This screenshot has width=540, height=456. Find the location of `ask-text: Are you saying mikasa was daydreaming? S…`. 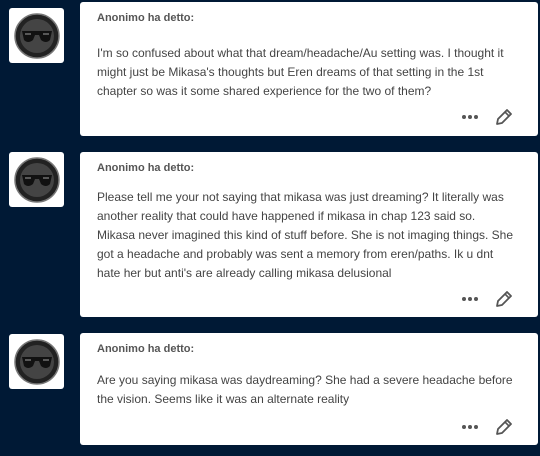

ask-text: Are you saying mikasa was daydreaming? S… is located at coordinates (305, 389).